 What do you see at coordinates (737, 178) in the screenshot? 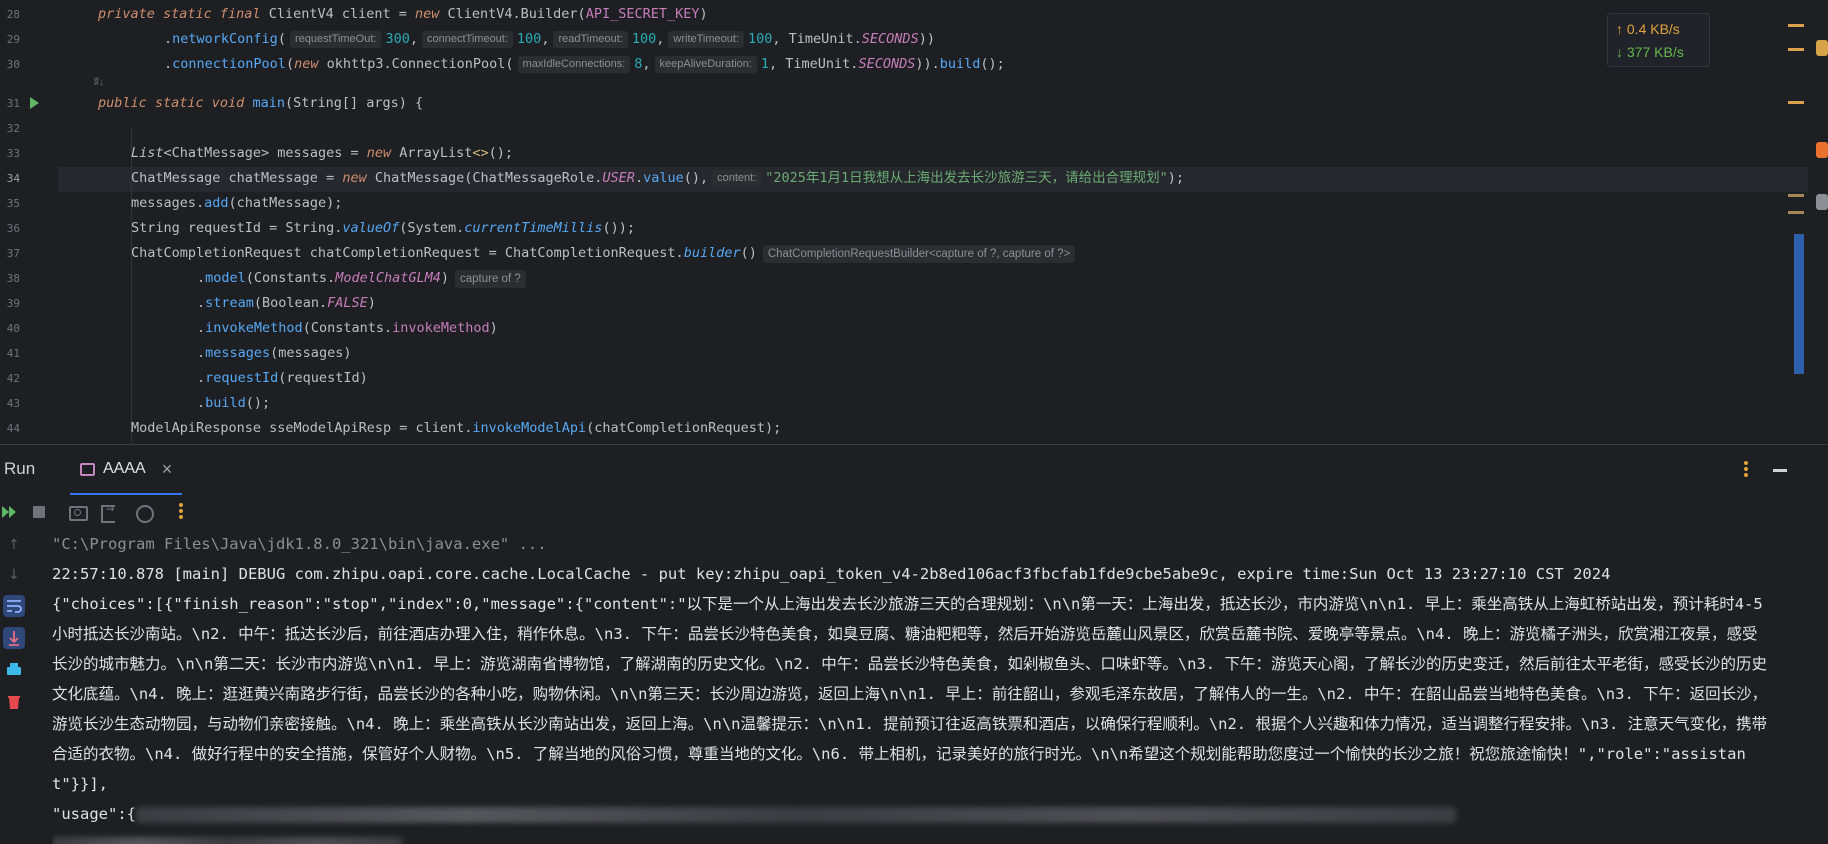
I see `param-hint: content:` at bounding box center [737, 178].